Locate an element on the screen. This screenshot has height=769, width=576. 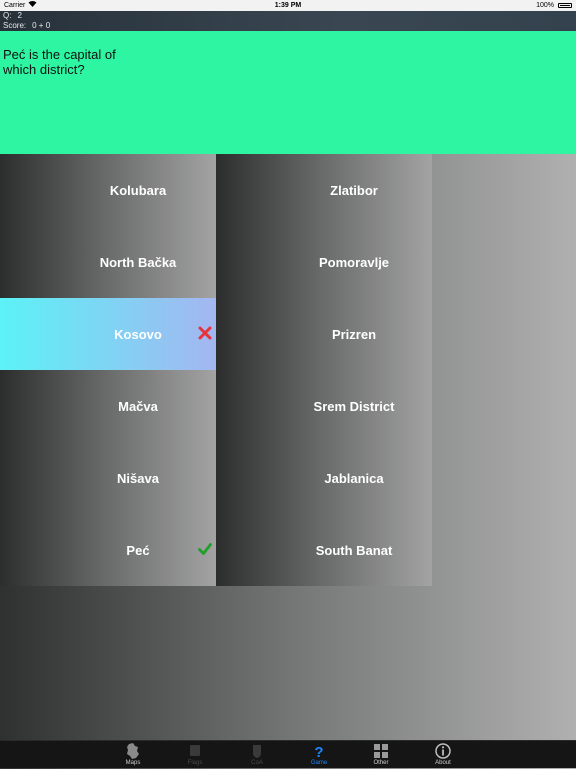
answer-button-pec: Peć is located at coordinates (108, 550).